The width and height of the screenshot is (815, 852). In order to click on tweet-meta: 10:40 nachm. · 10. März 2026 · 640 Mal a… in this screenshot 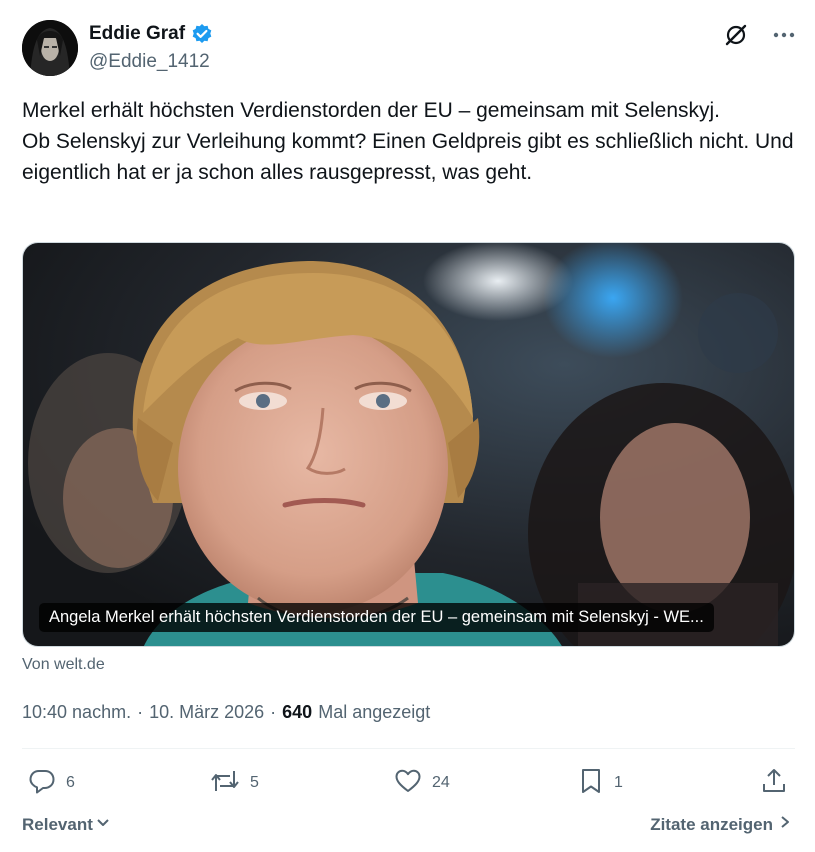, I will do `click(226, 712)`.